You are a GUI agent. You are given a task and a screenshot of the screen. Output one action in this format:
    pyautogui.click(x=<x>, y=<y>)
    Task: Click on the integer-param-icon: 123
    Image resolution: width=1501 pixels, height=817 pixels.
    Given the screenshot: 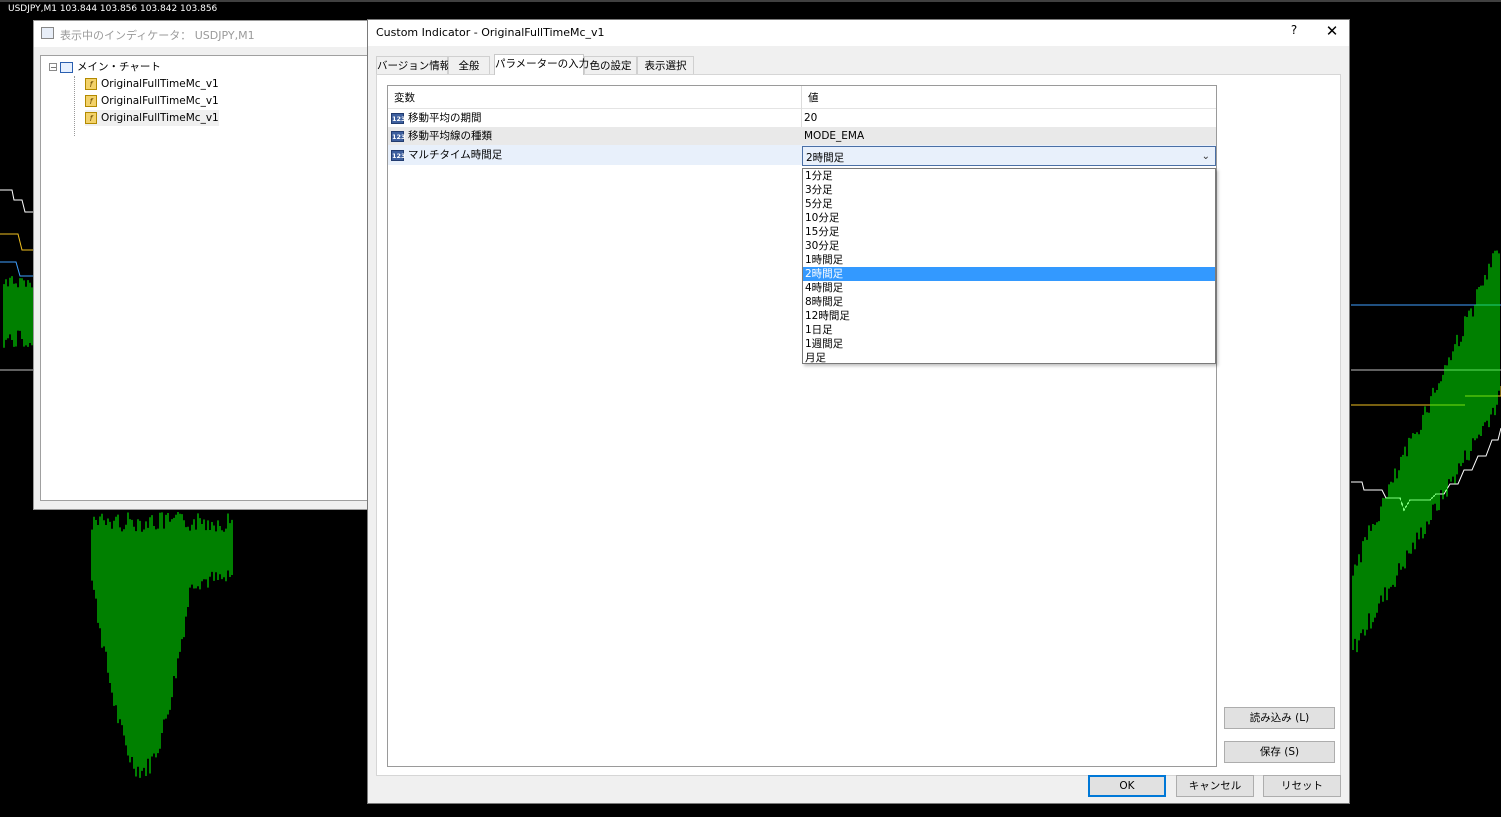 What is the action you would take?
    pyautogui.click(x=398, y=118)
    